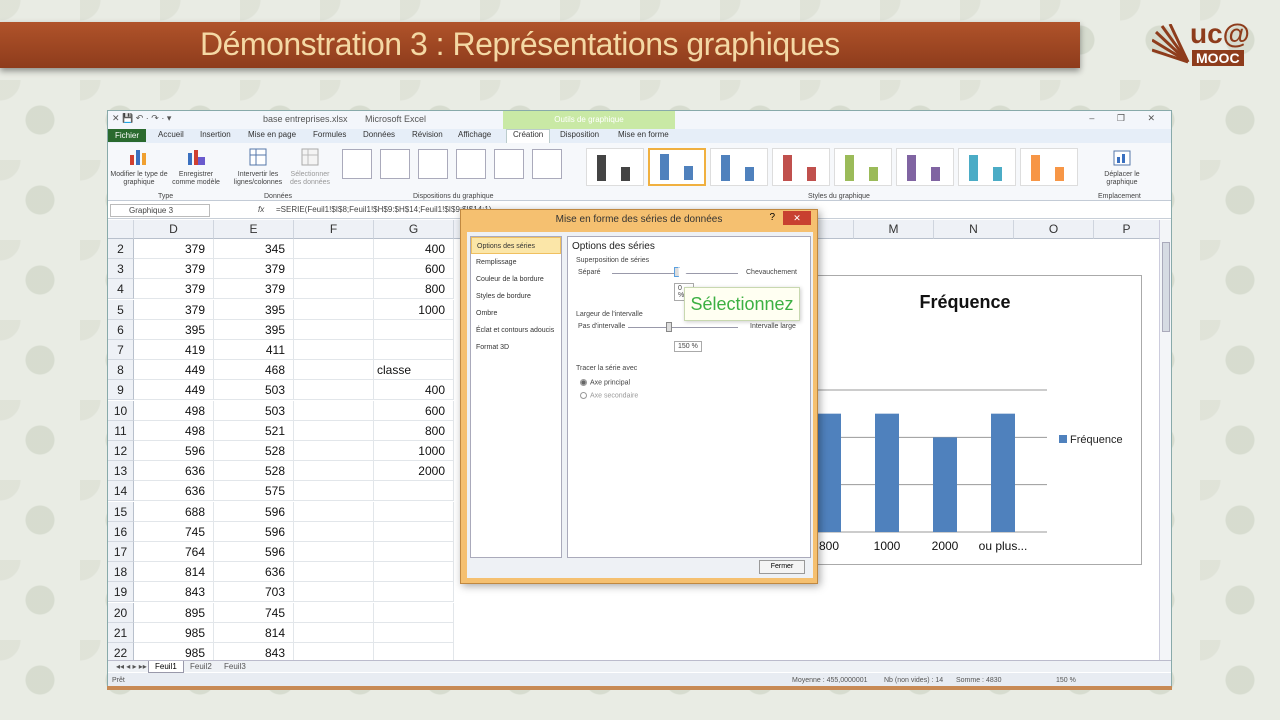  I want to click on nav-3d-format: Format 3D, so click(516, 347).